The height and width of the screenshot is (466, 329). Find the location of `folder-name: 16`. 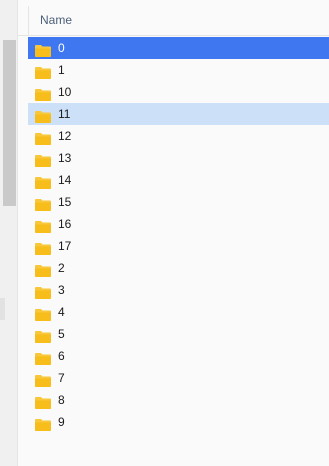

folder-name: 16 is located at coordinates (65, 224).